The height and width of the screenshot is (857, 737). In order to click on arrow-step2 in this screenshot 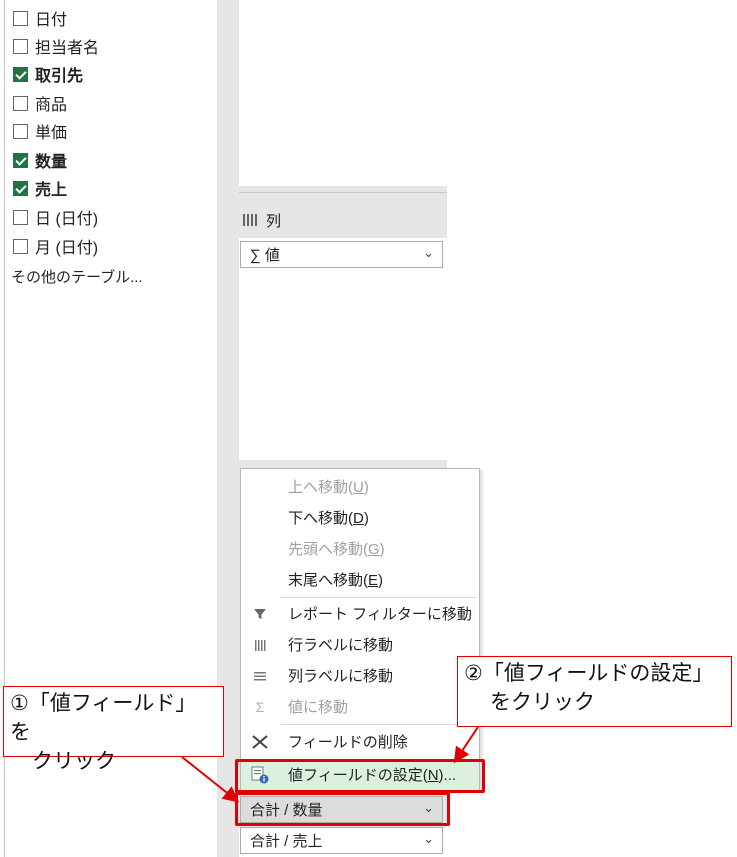, I will do `click(466, 745)`.